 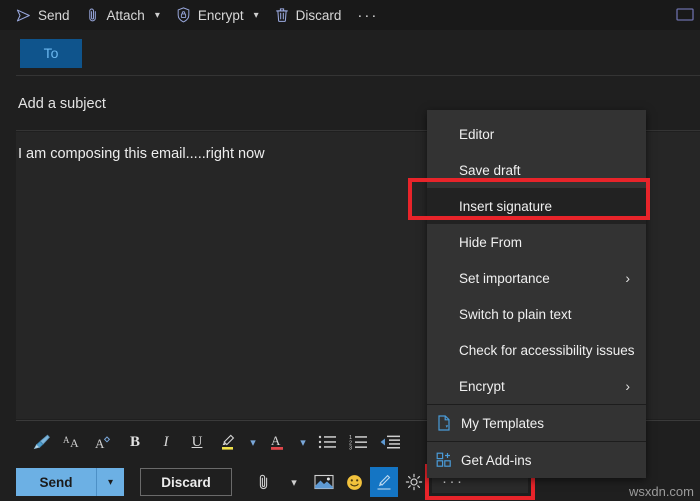 I want to click on menu-item-label: Get Add-ins, so click(x=496, y=460).